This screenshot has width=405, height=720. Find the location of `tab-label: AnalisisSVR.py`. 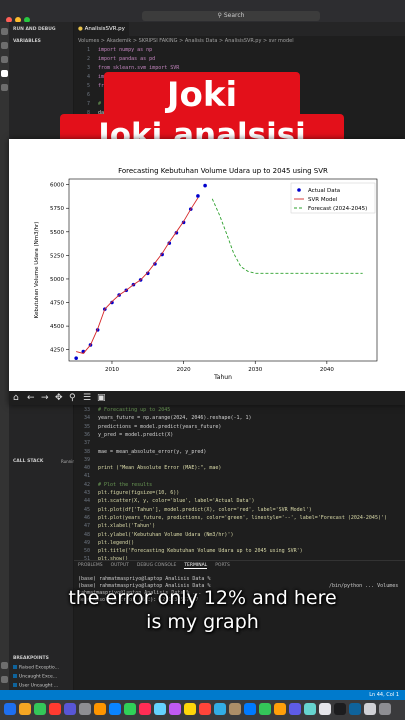

tab-label: AnalisisSVR.py is located at coordinates (104, 29).